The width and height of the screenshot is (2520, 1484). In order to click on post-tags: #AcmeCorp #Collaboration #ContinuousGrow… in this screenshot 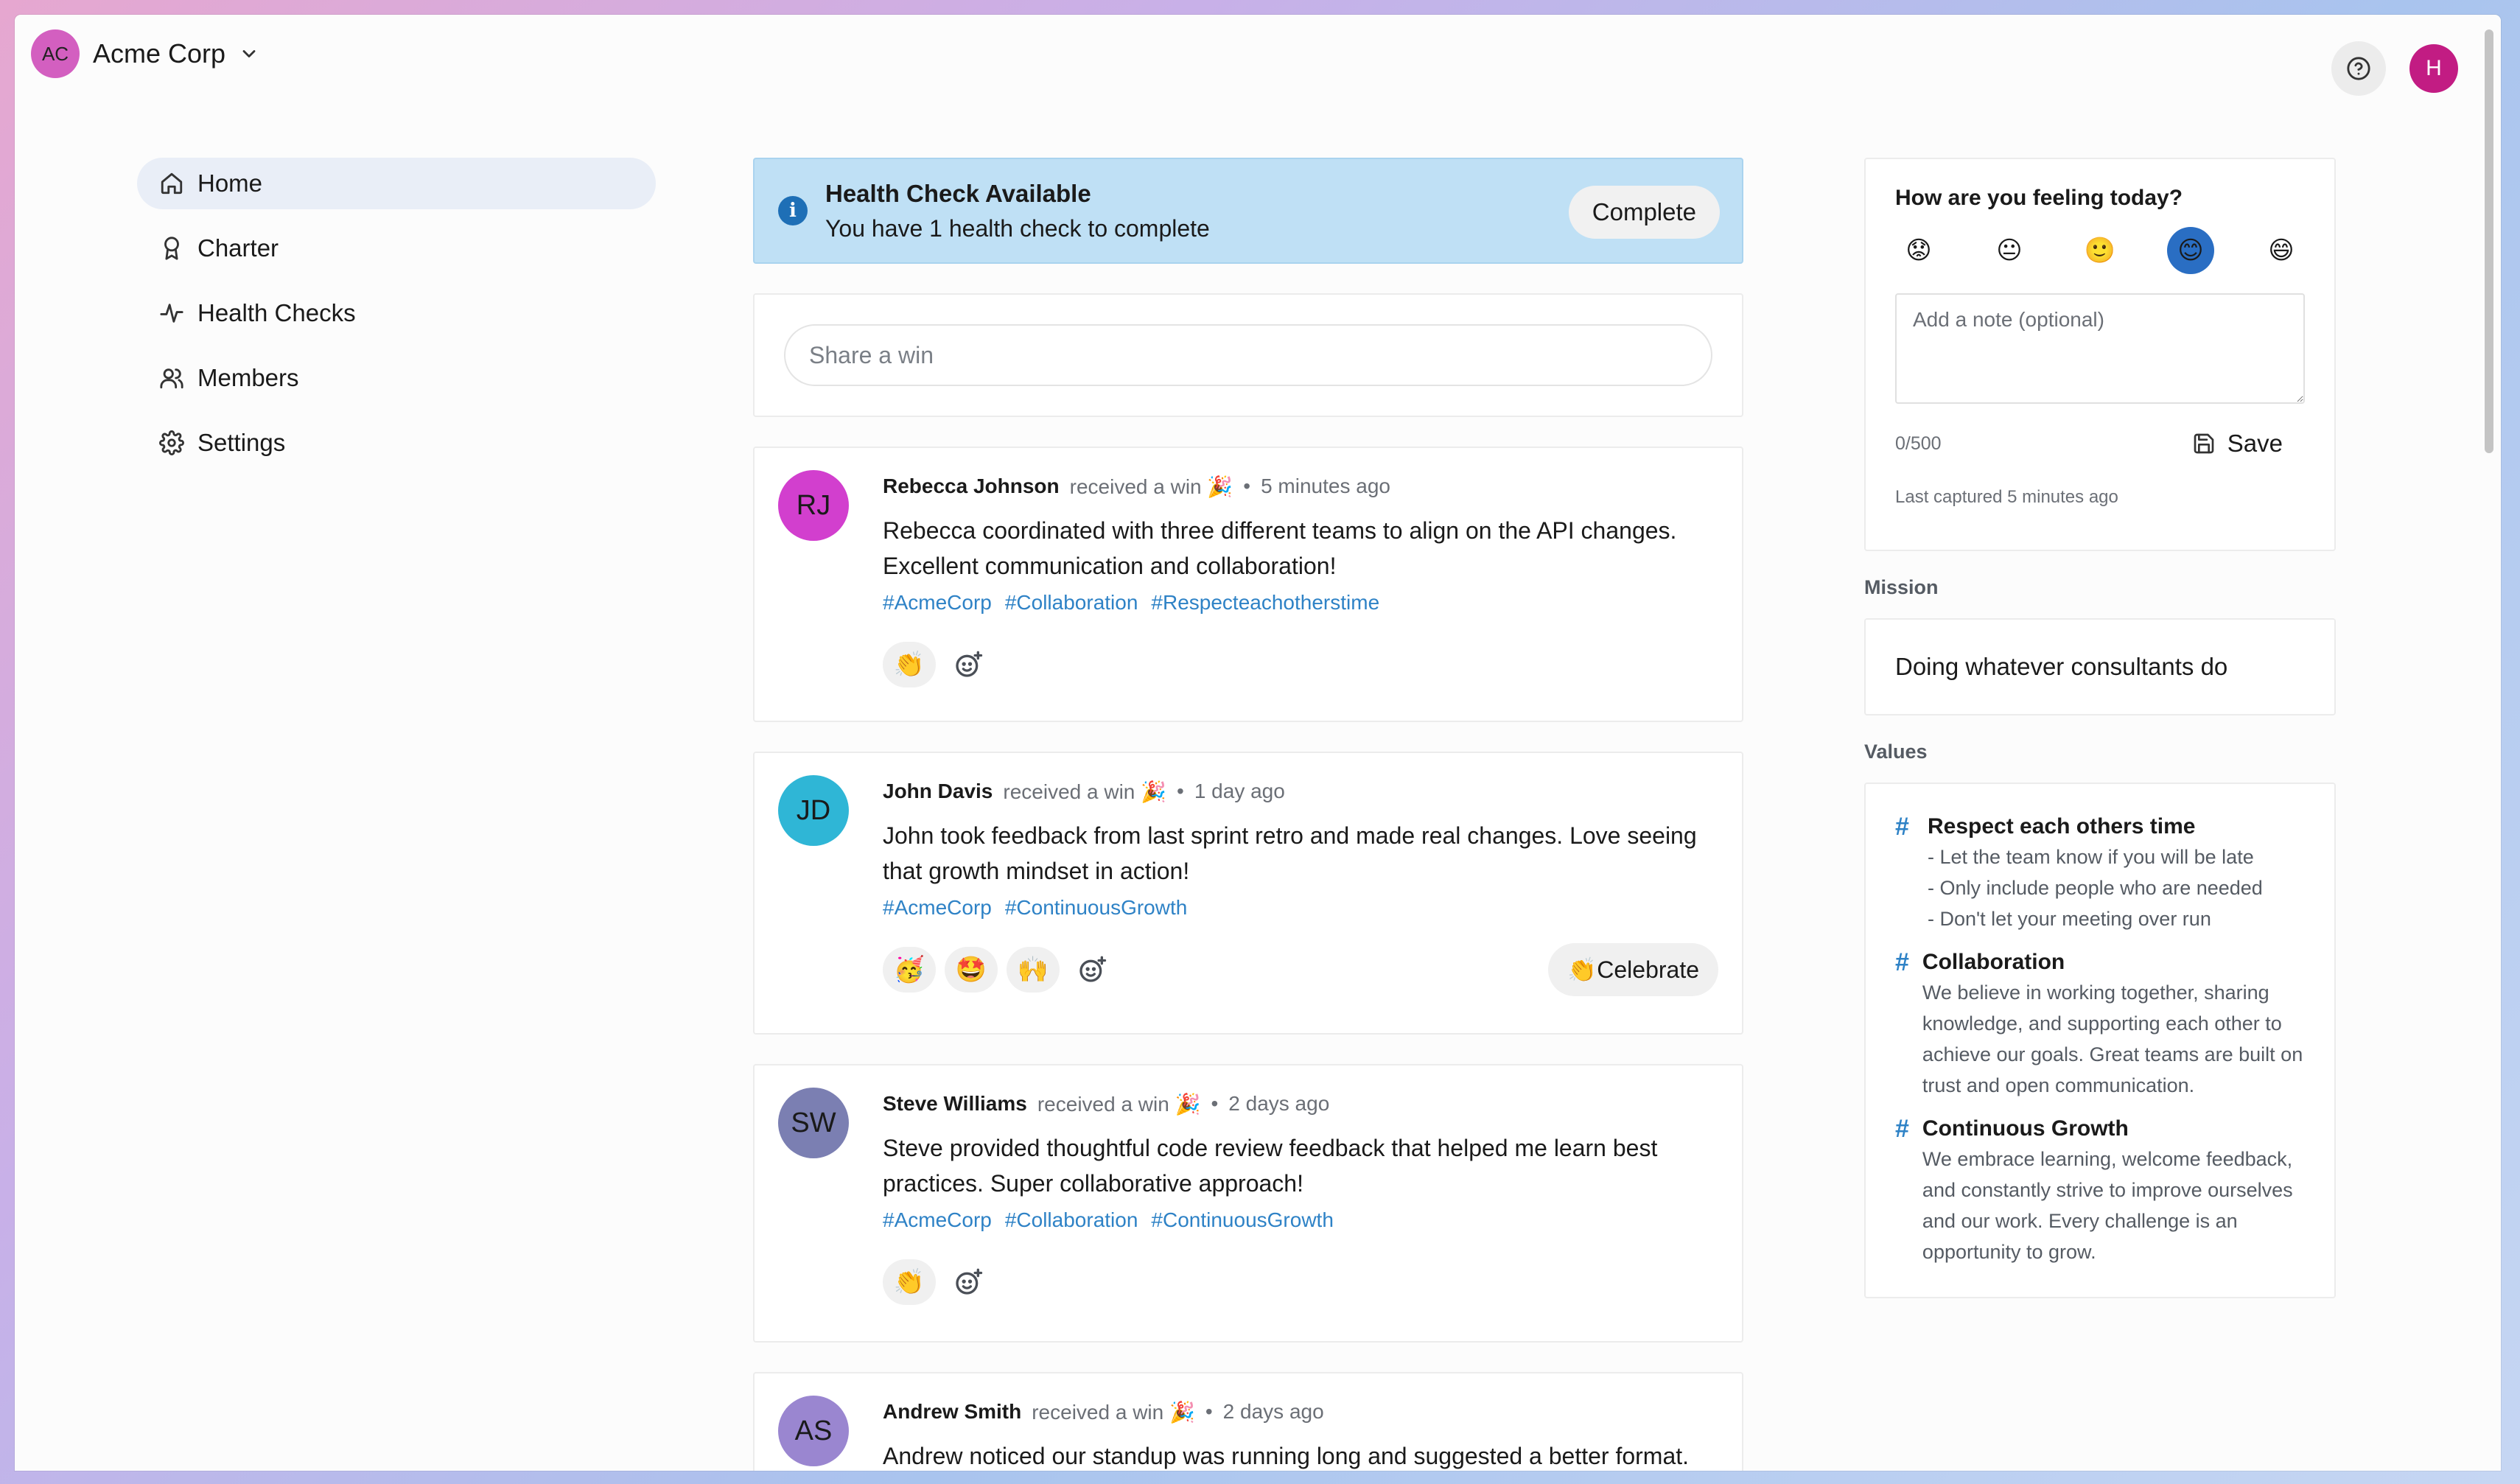, I will do `click(1300, 1220)`.